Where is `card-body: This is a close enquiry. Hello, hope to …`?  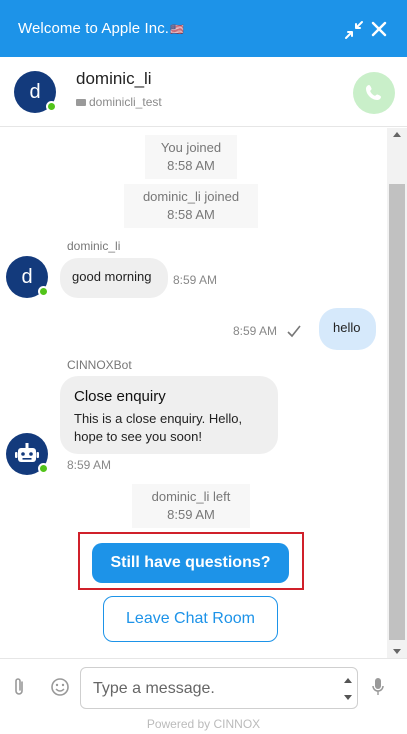 card-body: This is a close enquiry. Hello, hope to … is located at coordinates (158, 427).